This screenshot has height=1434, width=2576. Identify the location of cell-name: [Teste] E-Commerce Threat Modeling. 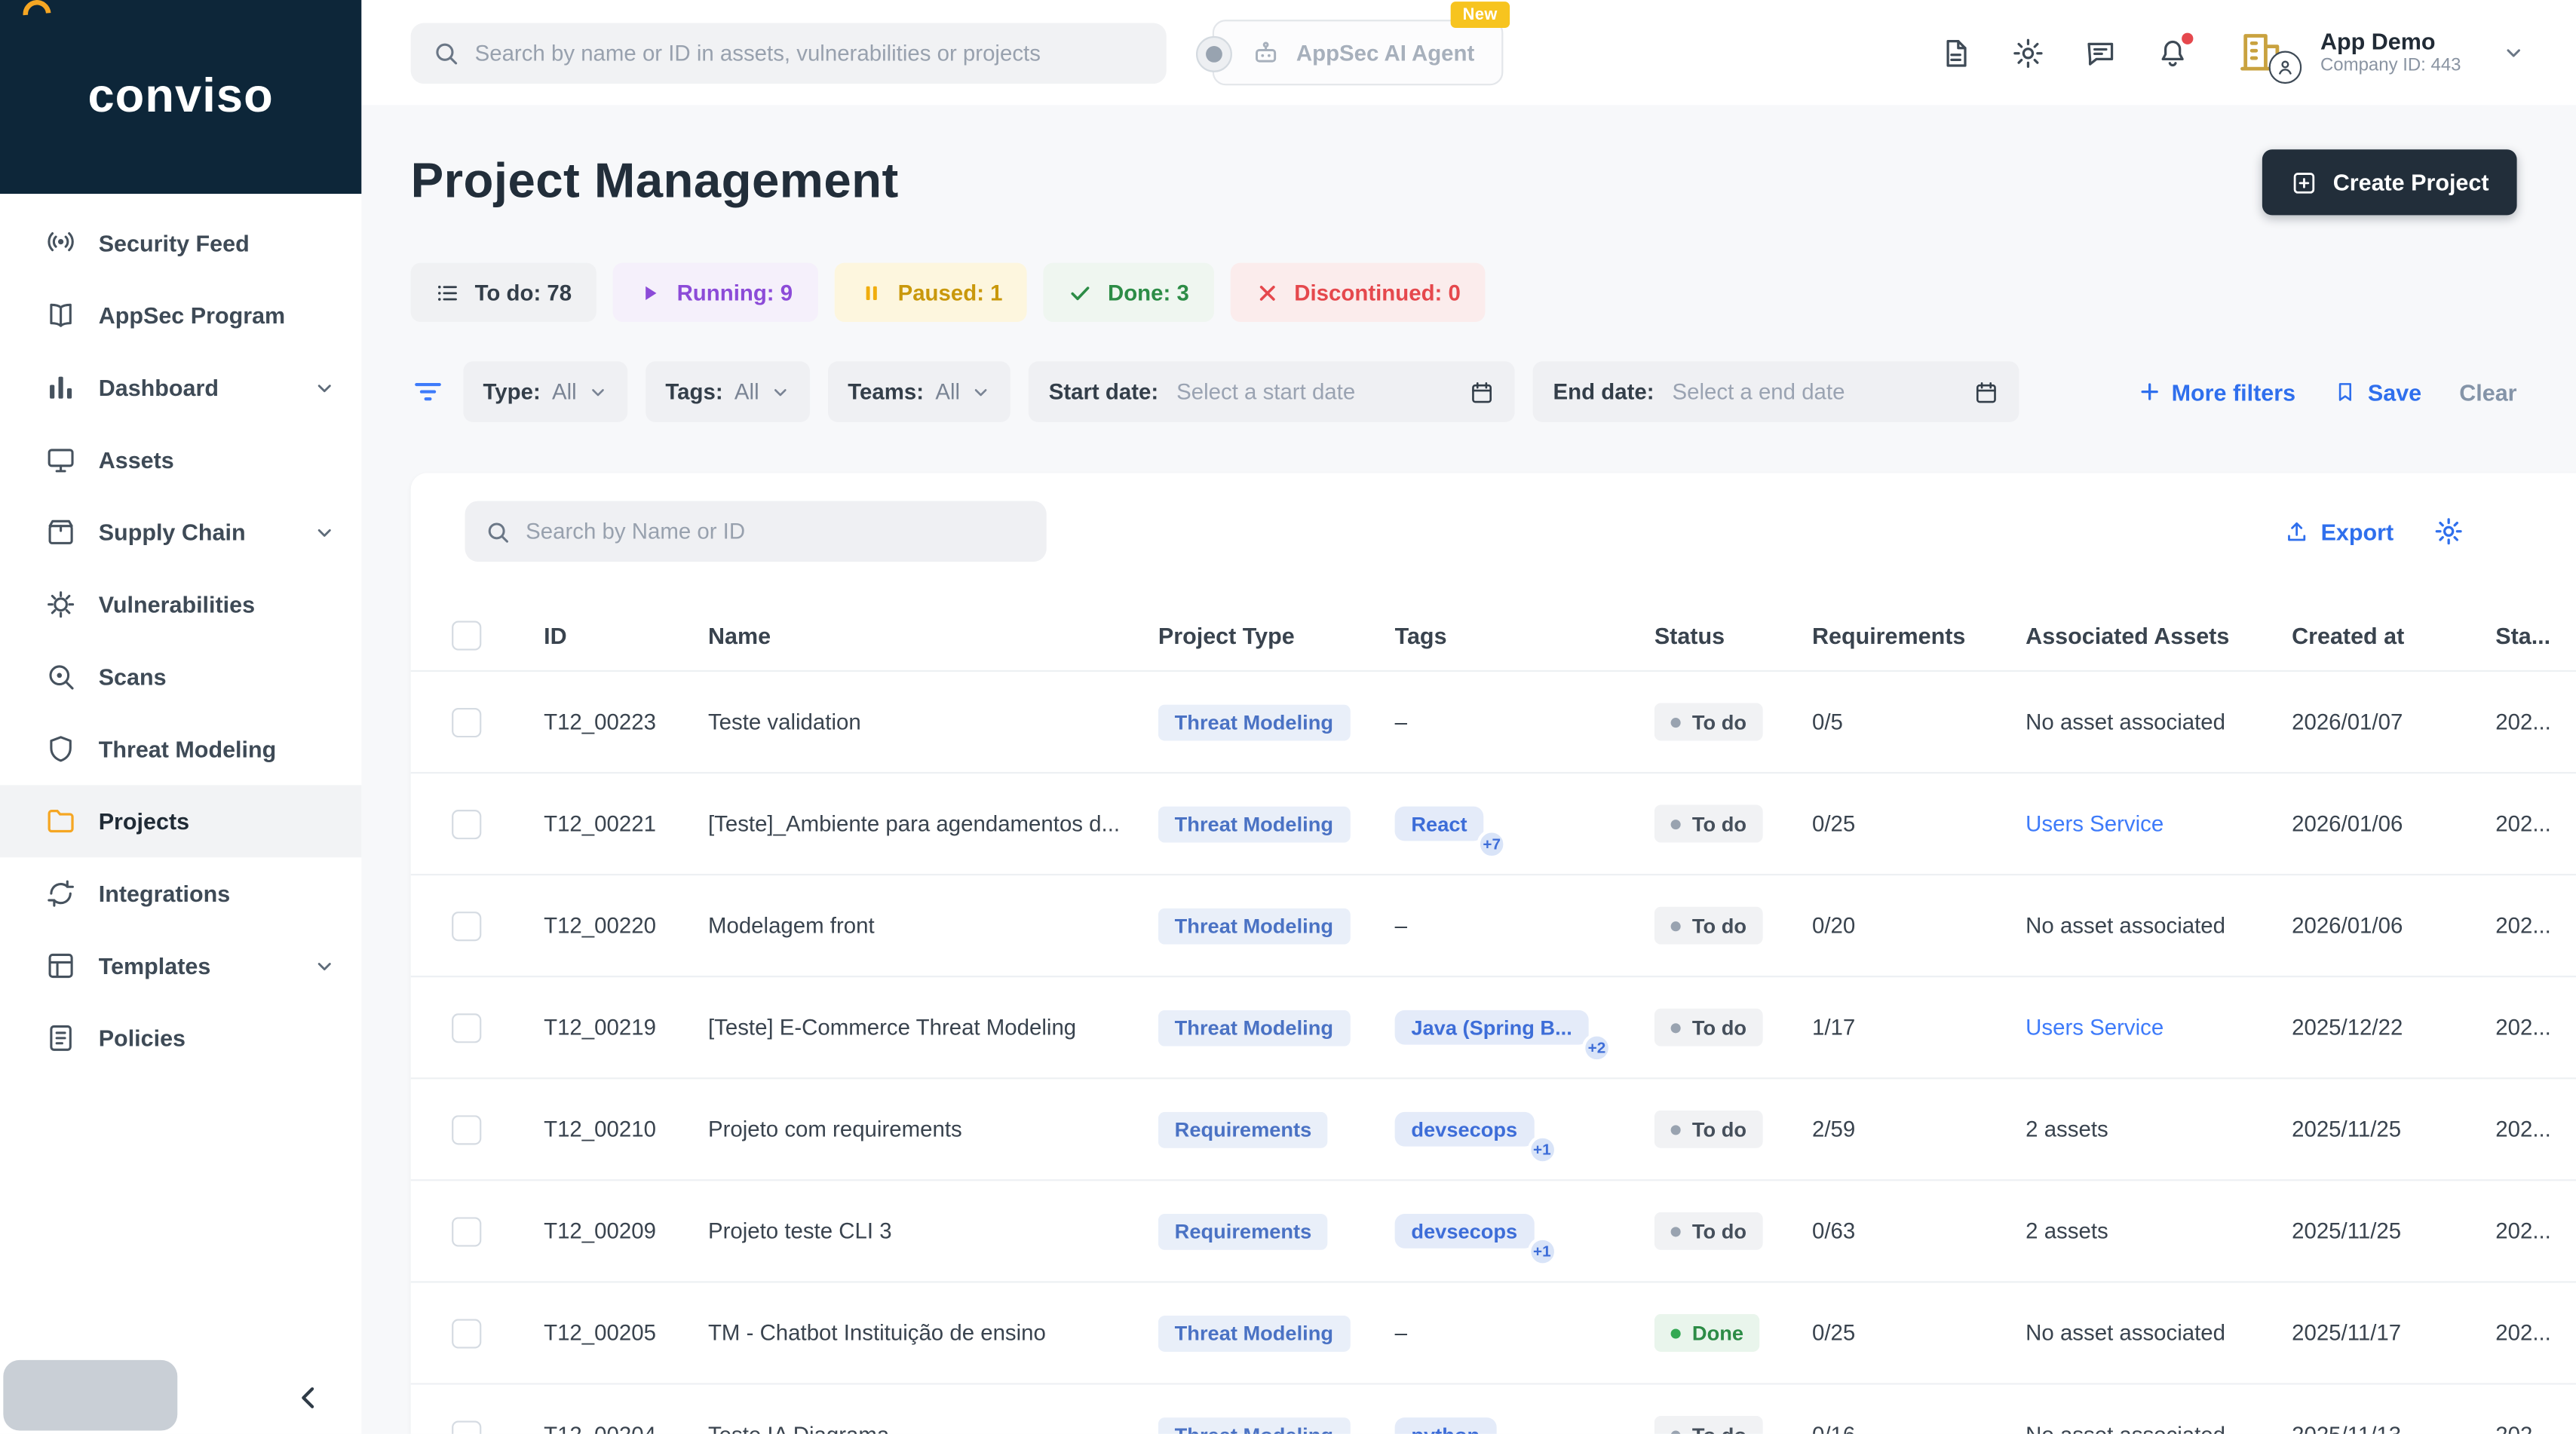
(933, 1027).